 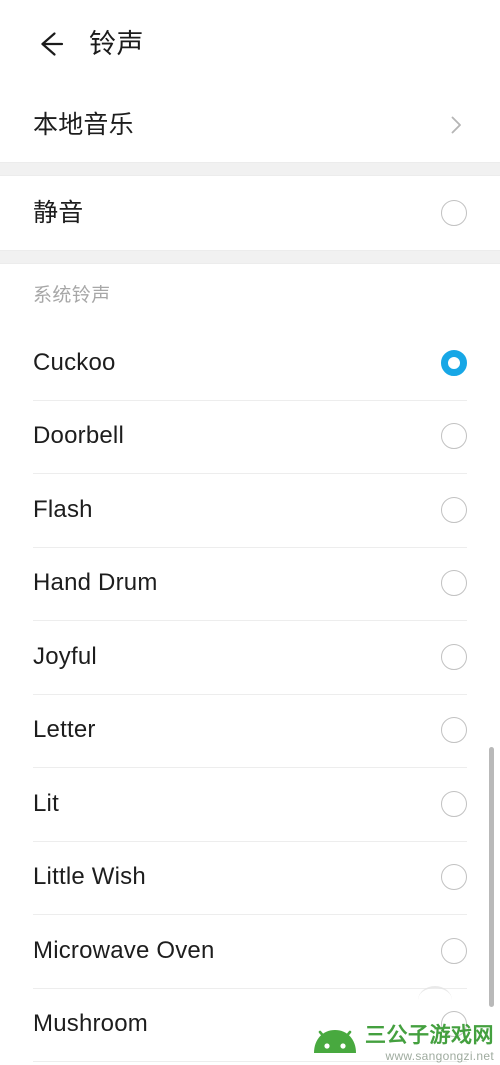 What do you see at coordinates (46, 803) in the screenshot?
I see `ringtone-name: Lit` at bounding box center [46, 803].